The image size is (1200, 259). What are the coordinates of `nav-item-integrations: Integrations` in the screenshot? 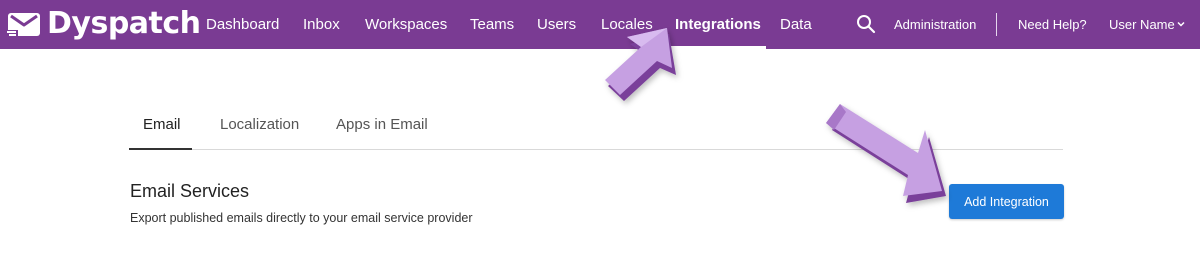 It's located at (718, 24).